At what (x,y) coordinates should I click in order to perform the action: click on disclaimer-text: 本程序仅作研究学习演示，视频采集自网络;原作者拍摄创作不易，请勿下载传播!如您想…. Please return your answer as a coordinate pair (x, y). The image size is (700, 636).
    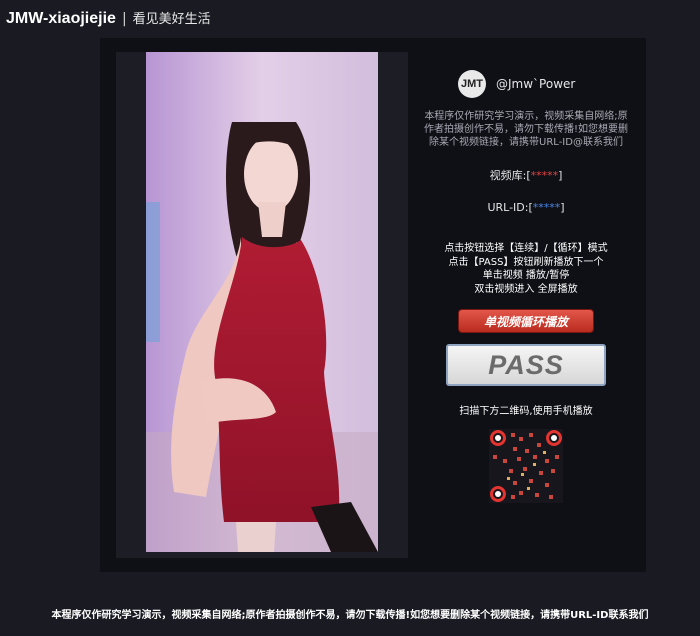
    Looking at the image, I should click on (526, 129).